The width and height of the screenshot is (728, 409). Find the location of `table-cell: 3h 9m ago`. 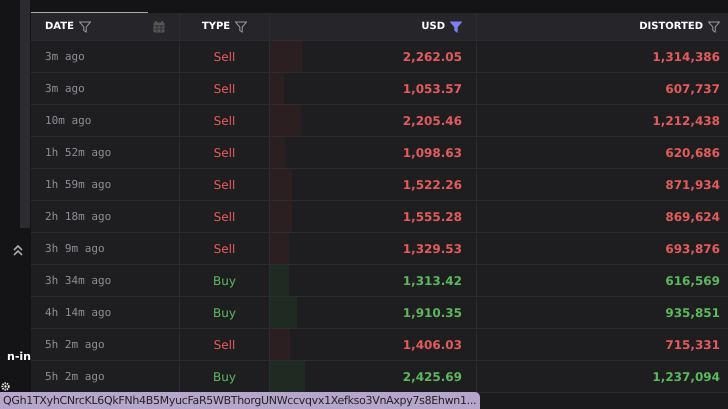

table-cell: 3h 9m ago is located at coordinates (75, 248).